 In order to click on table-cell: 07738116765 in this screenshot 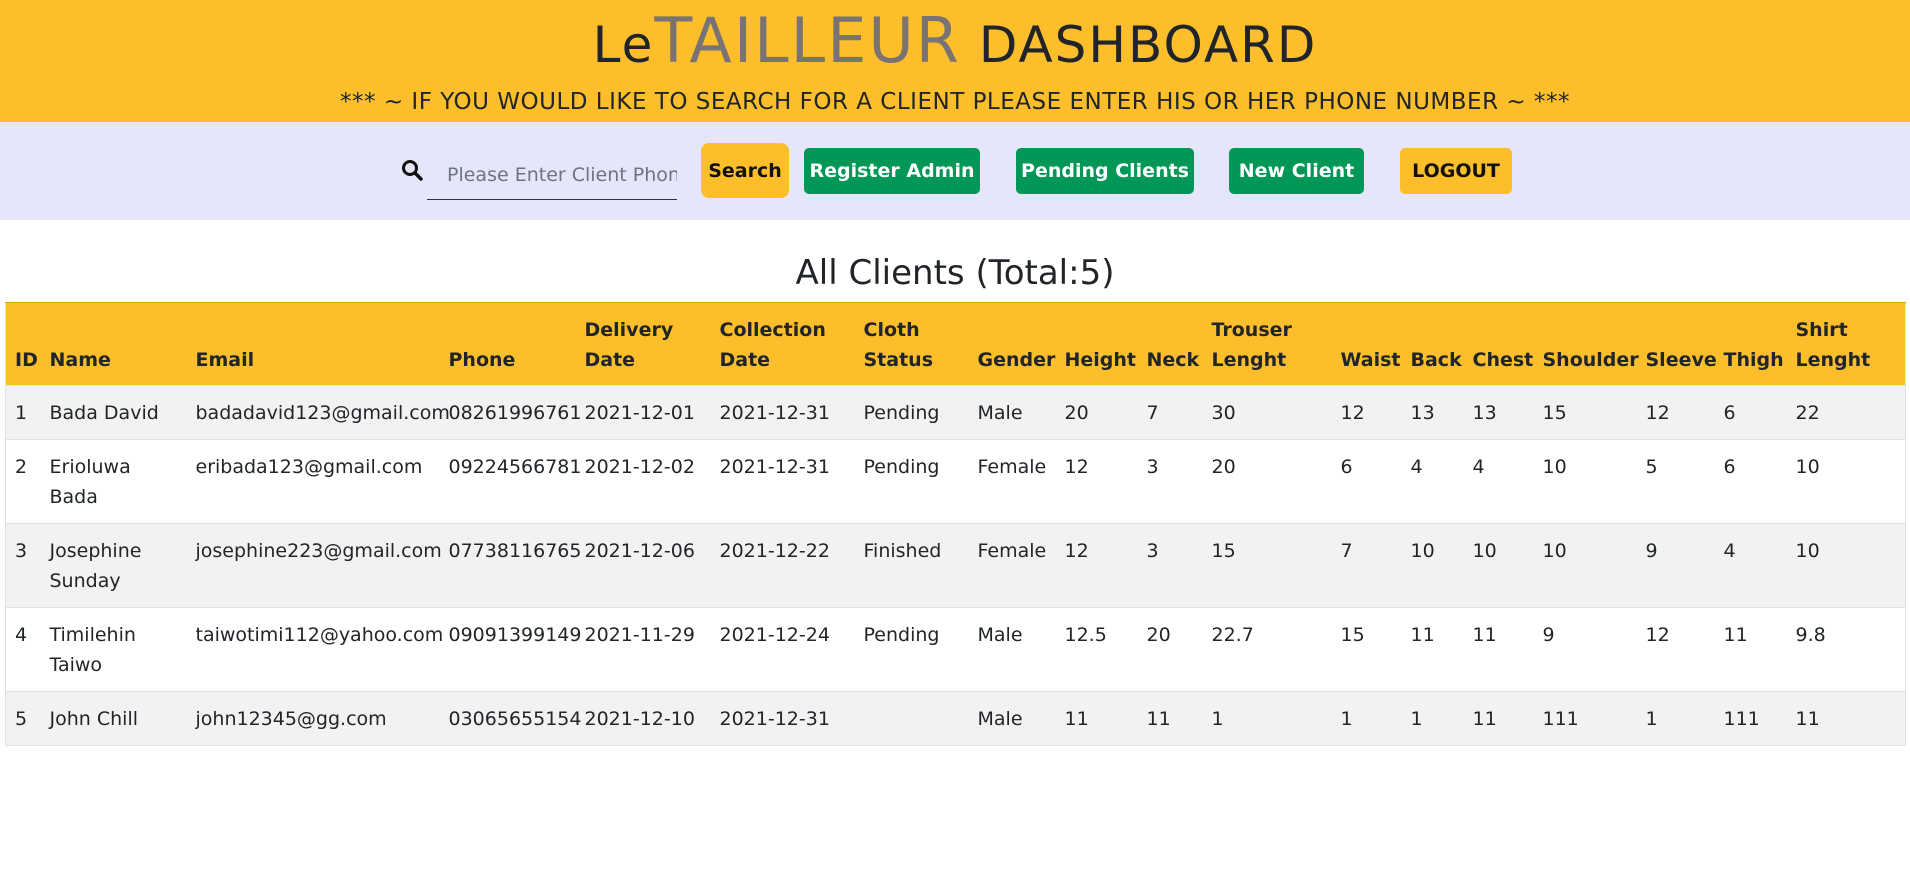, I will do `click(510, 565)`.